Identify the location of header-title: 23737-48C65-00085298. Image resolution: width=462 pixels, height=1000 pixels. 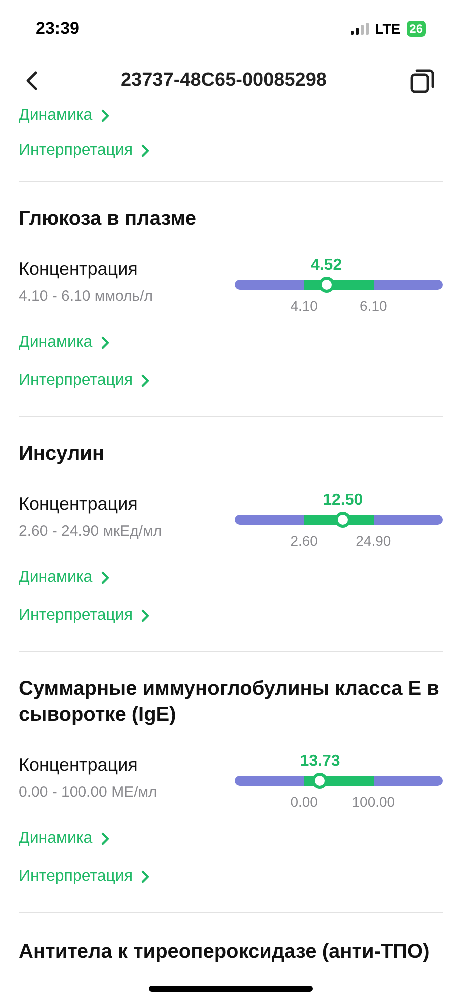
(223, 80).